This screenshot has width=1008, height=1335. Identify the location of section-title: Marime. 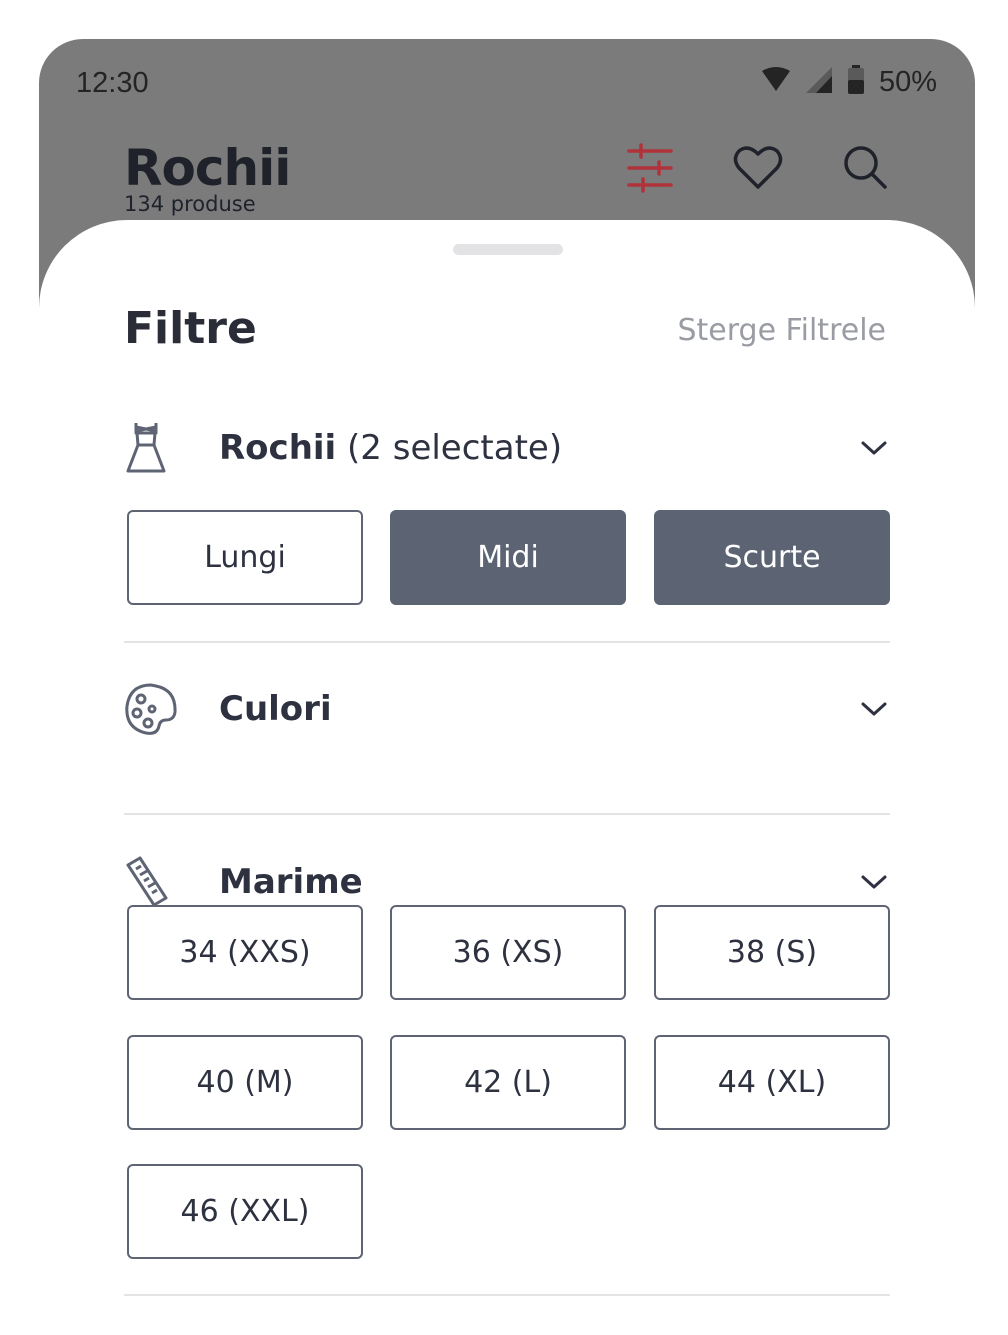
(291, 882).